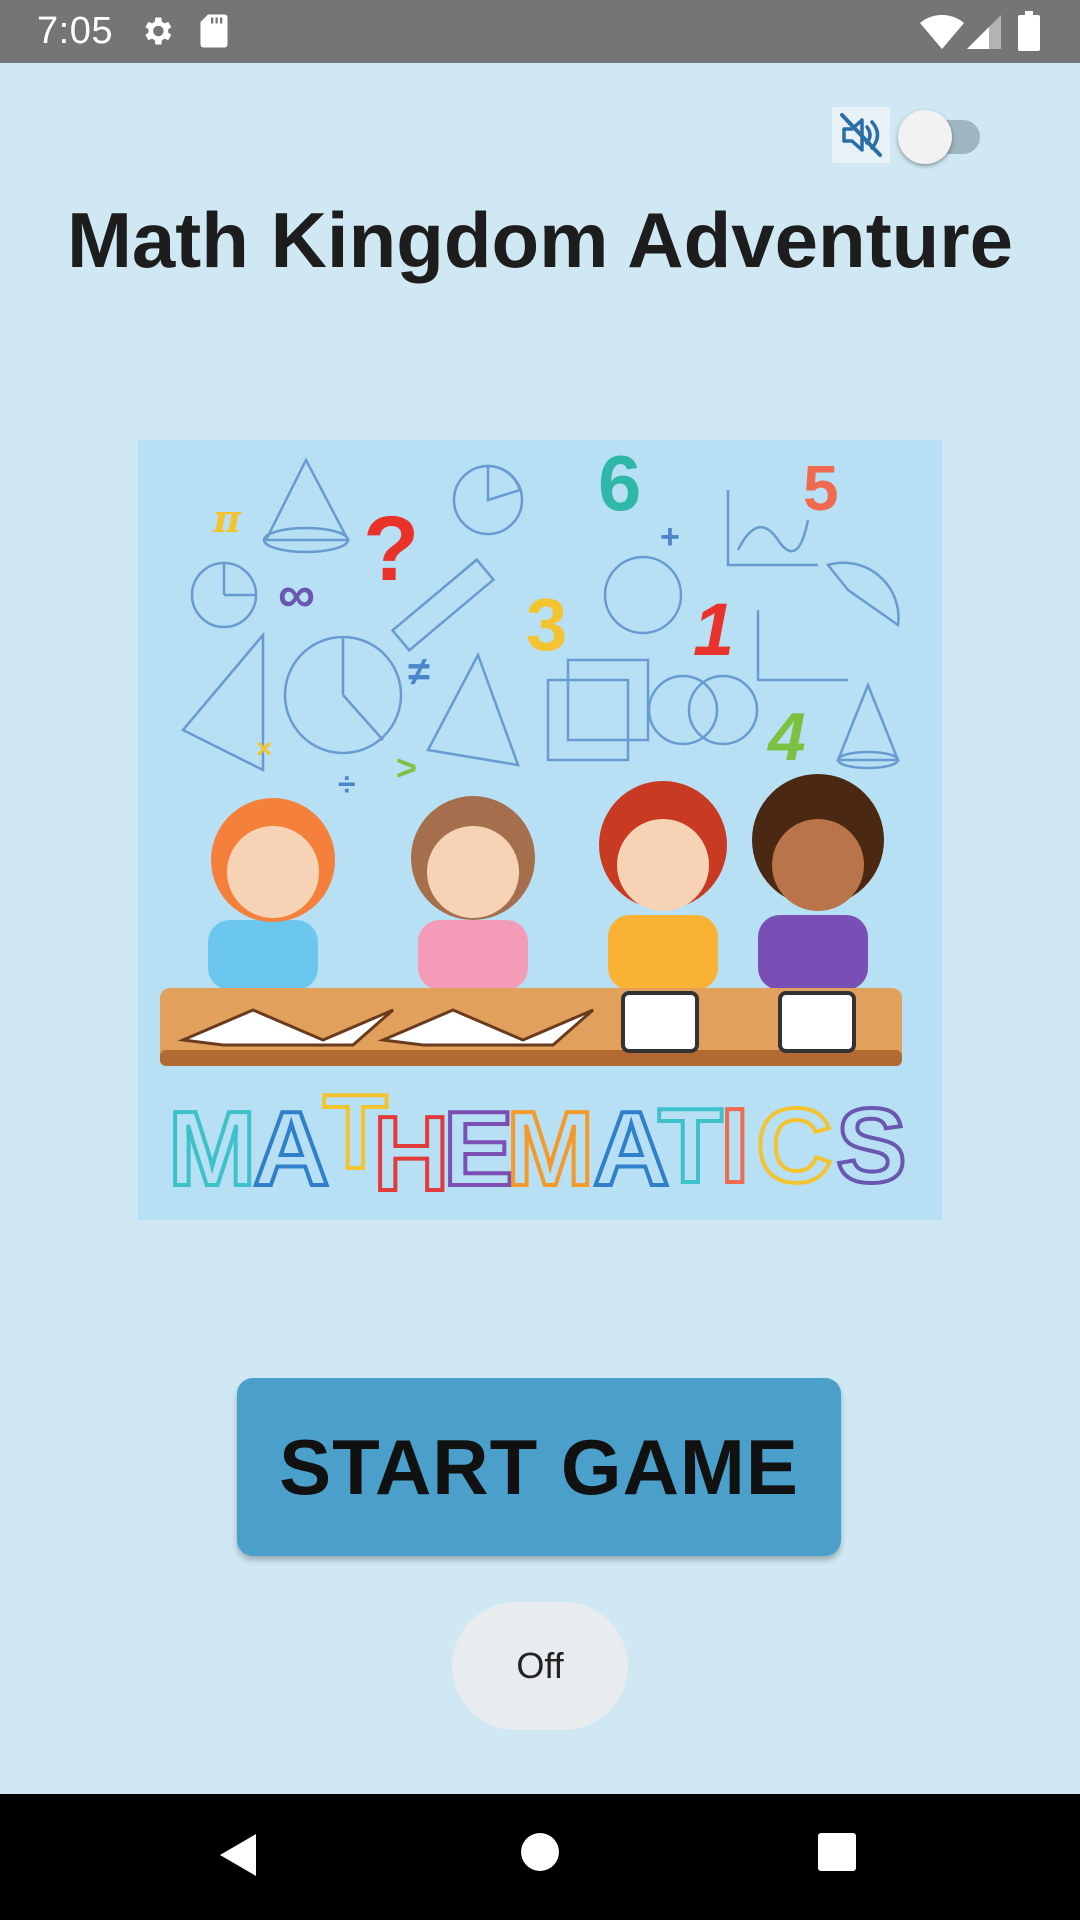 This screenshot has width=1080, height=1920. Describe the element at coordinates (411, 1154) in the screenshot. I see `svg-text: H` at that location.